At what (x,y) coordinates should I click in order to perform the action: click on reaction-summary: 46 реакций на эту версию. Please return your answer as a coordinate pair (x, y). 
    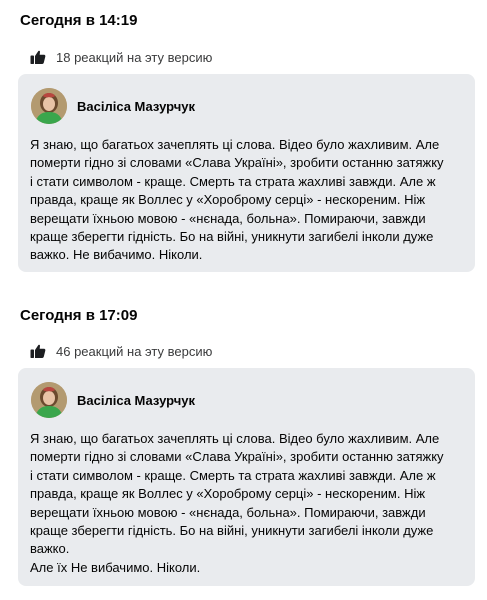
    Looking at the image, I should click on (121, 351).